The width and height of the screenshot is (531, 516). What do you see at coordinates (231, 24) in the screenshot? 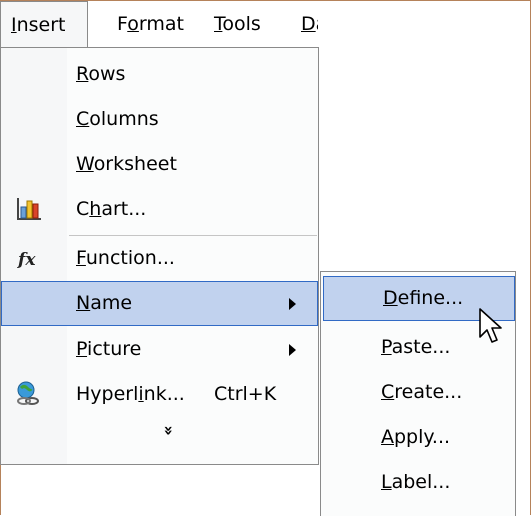
I see `menu-tools: Tools` at bounding box center [231, 24].